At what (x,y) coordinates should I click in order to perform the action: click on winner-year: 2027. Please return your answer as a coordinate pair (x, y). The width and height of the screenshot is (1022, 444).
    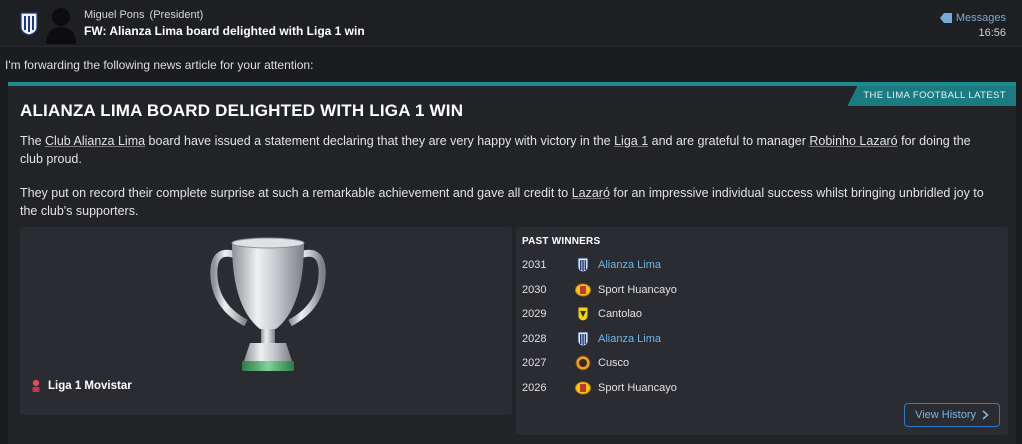
    Looking at the image, I should click on (534, 363).